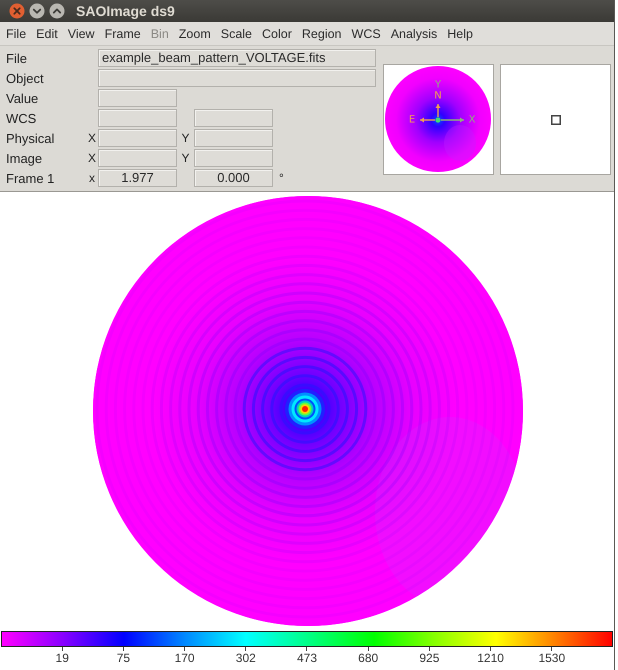 Image resolution: width=618 pixels, height=670 pixels. I want to click on field-label: Object, so click(25, 78).